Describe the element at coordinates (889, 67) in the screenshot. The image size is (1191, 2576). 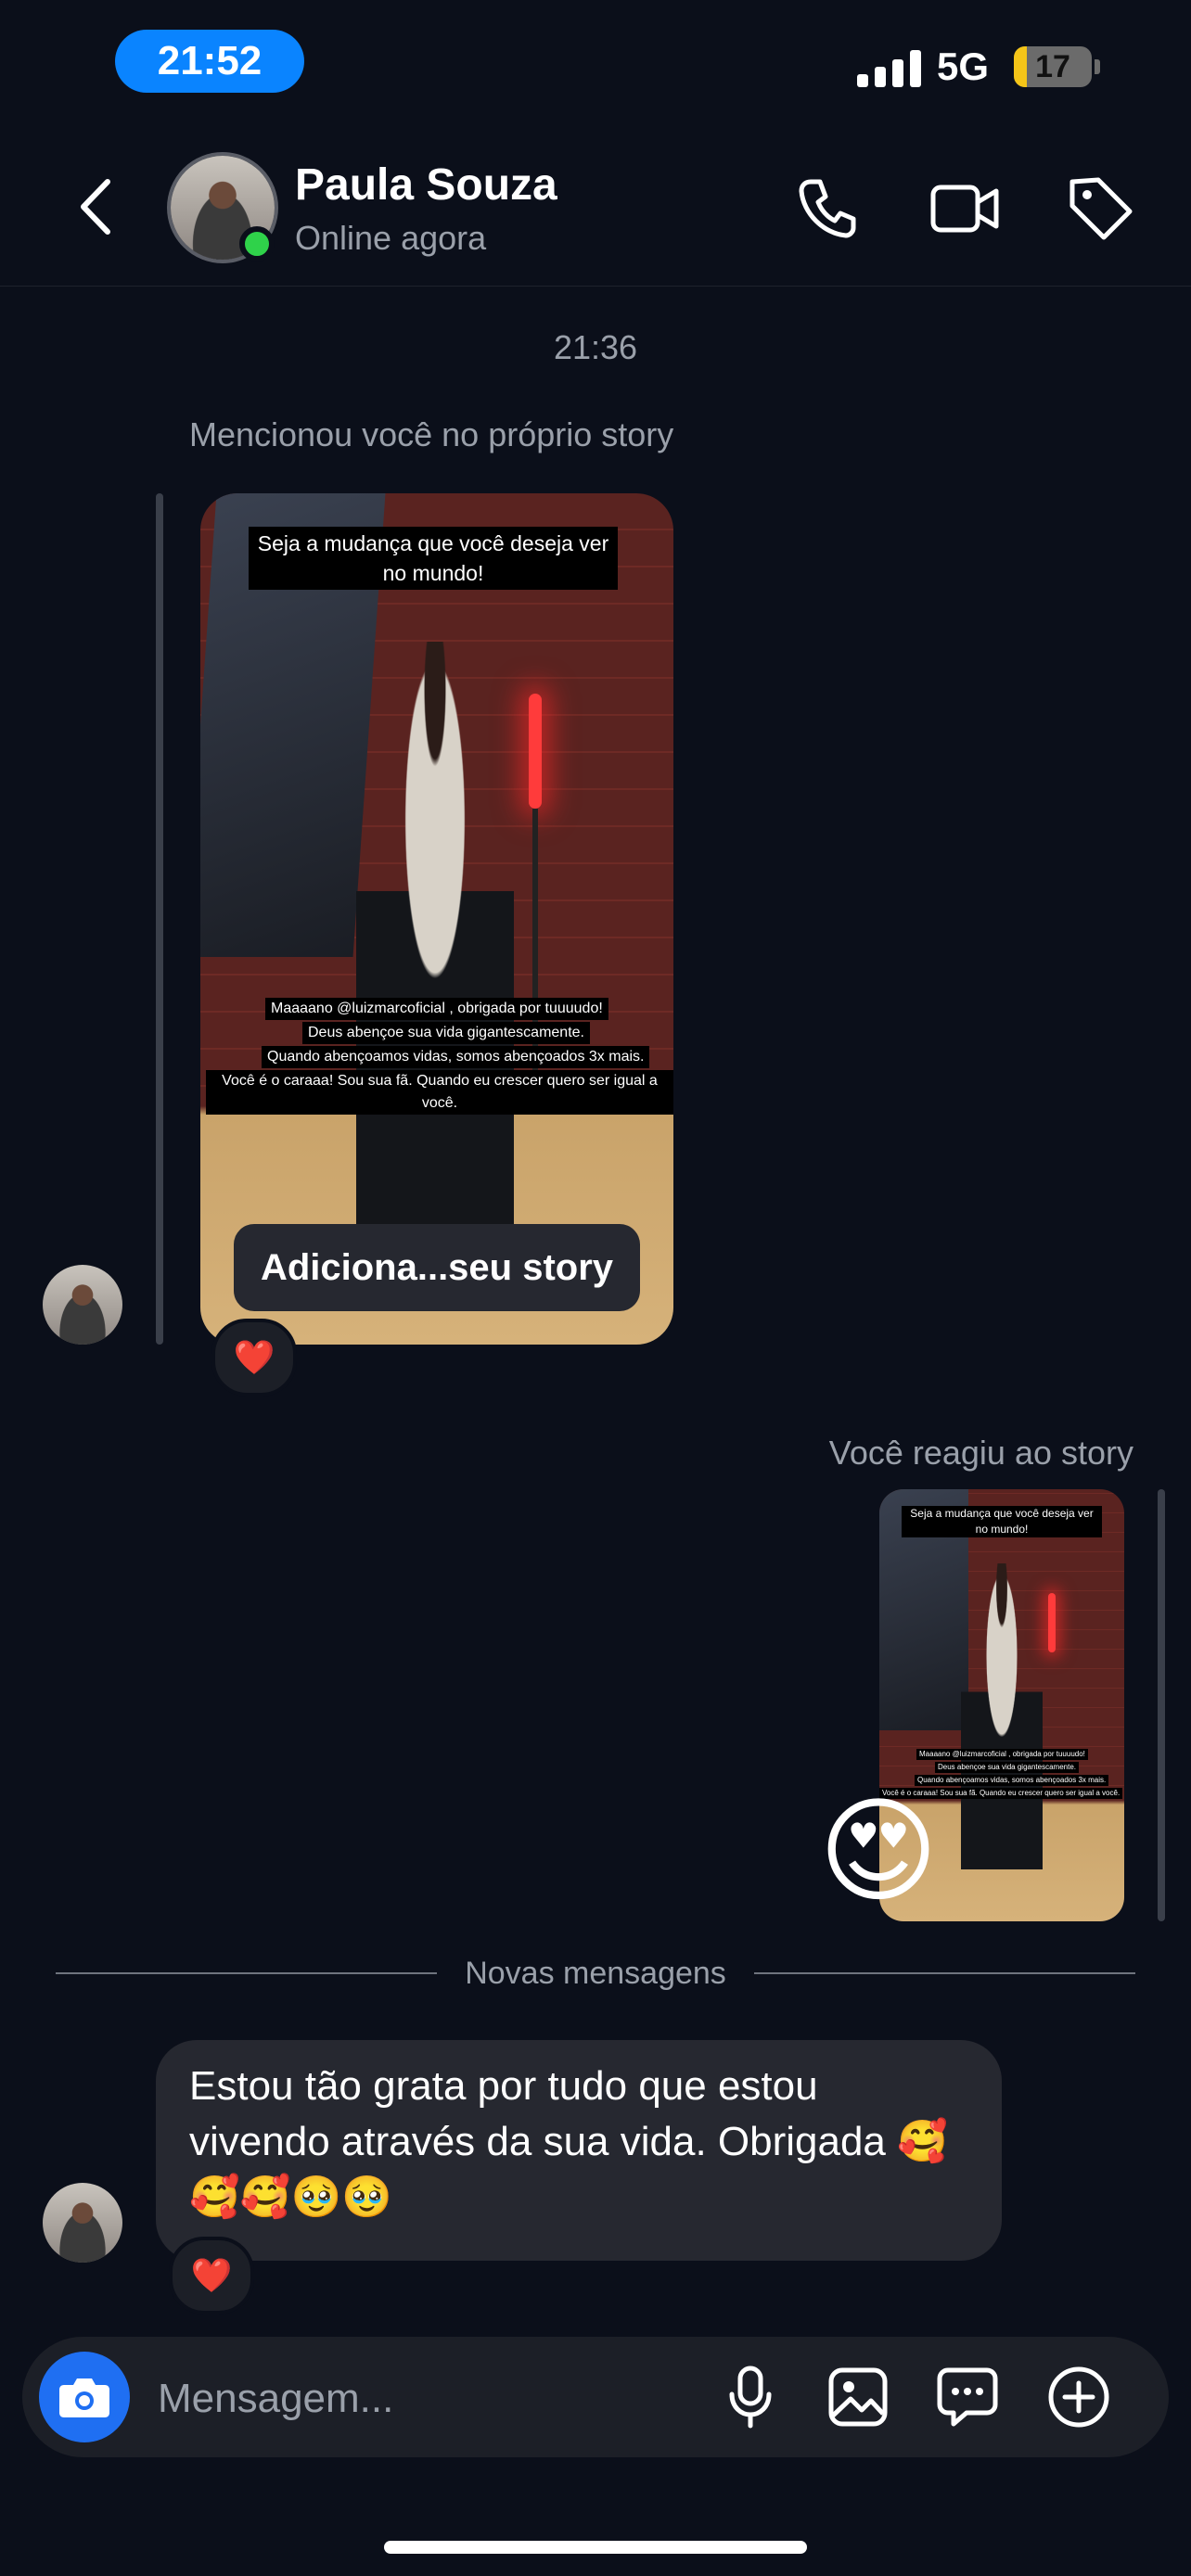
I see `signal-icon` at that location.